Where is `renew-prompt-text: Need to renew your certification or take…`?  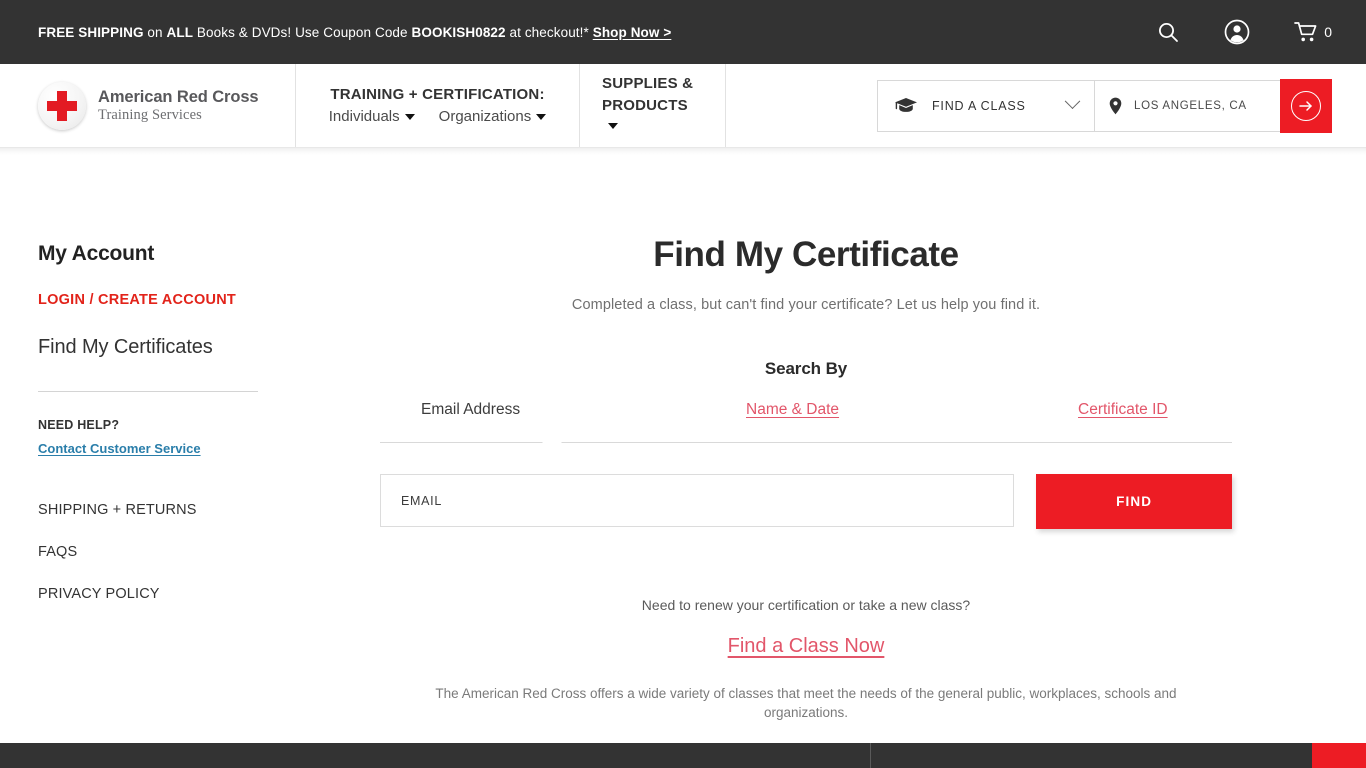 renew-prompt-text: Need to renew your certification or take… is located at coordinates (806, 605).